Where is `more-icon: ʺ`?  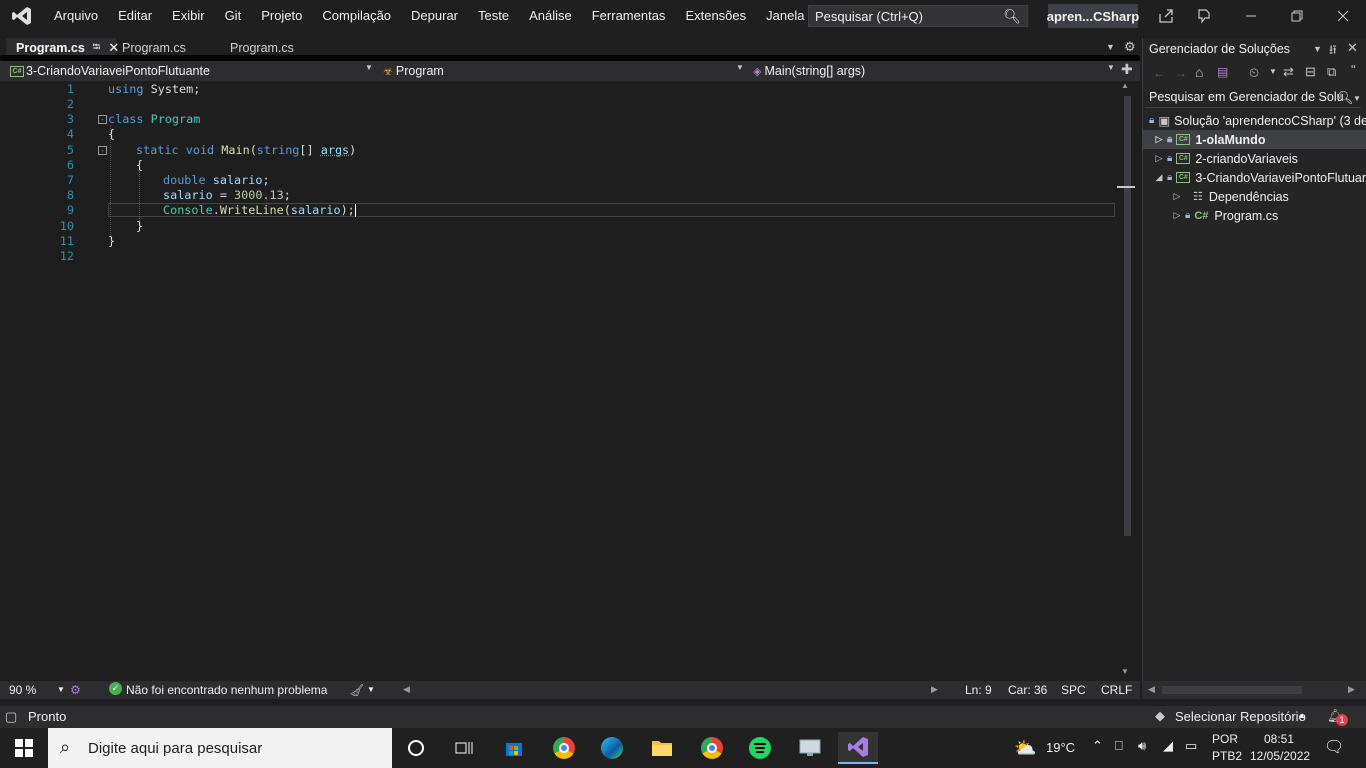
more-icon: ʺ is located at coordinates (1353, 69).